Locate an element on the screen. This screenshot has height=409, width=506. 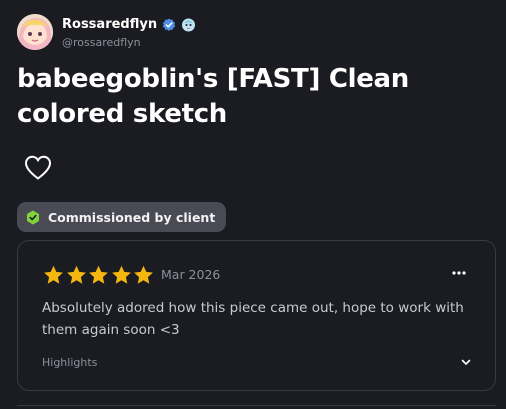
author-text: Rossaredflyn @rossaredflyn is located at coordinates (129, 32).